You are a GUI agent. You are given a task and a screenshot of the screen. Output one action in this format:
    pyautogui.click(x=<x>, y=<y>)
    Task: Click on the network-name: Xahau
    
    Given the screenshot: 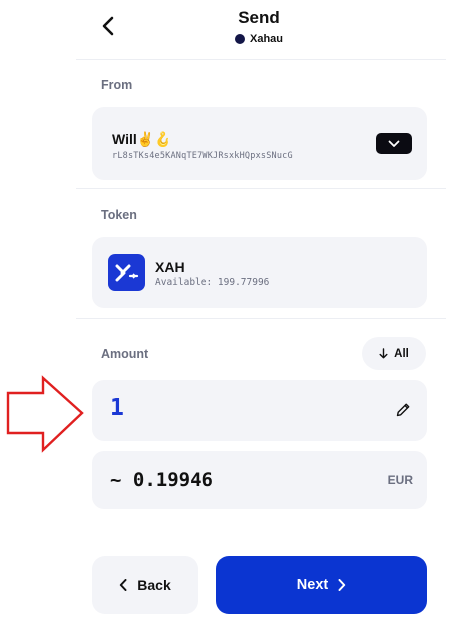 What is the action you would take?
    pyautogui.click(x=266, y=39)
    